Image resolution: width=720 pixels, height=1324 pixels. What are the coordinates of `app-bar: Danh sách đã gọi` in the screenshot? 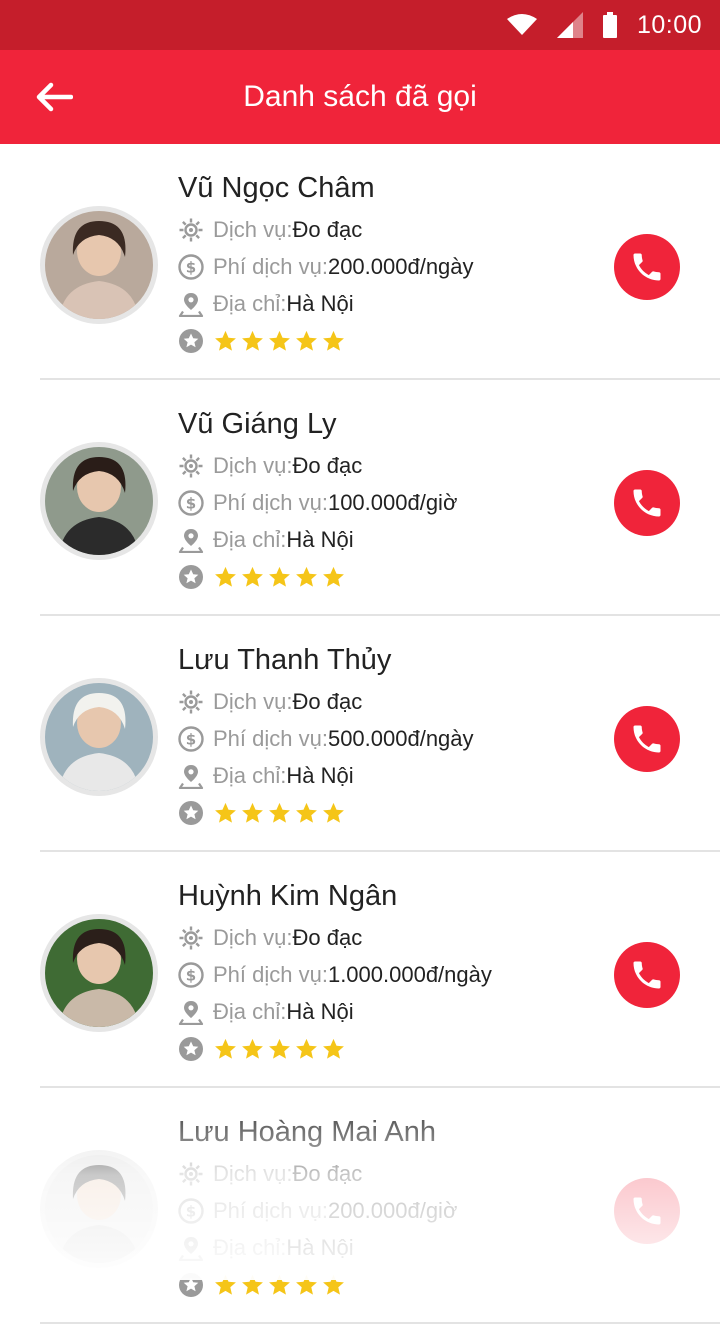 It's located at (360, 97).